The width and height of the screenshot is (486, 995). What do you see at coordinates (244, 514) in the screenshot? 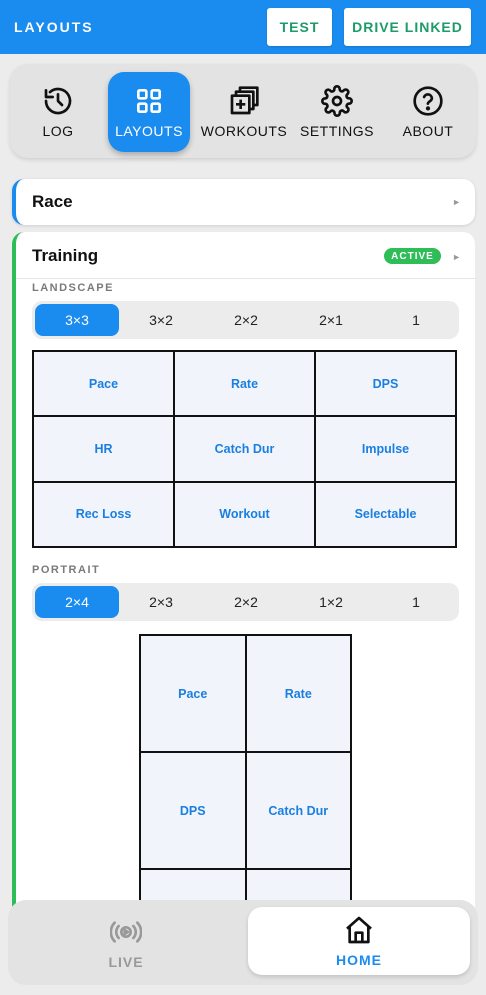
I see `layout-cell: Workout` at bounding box center [244, 514].